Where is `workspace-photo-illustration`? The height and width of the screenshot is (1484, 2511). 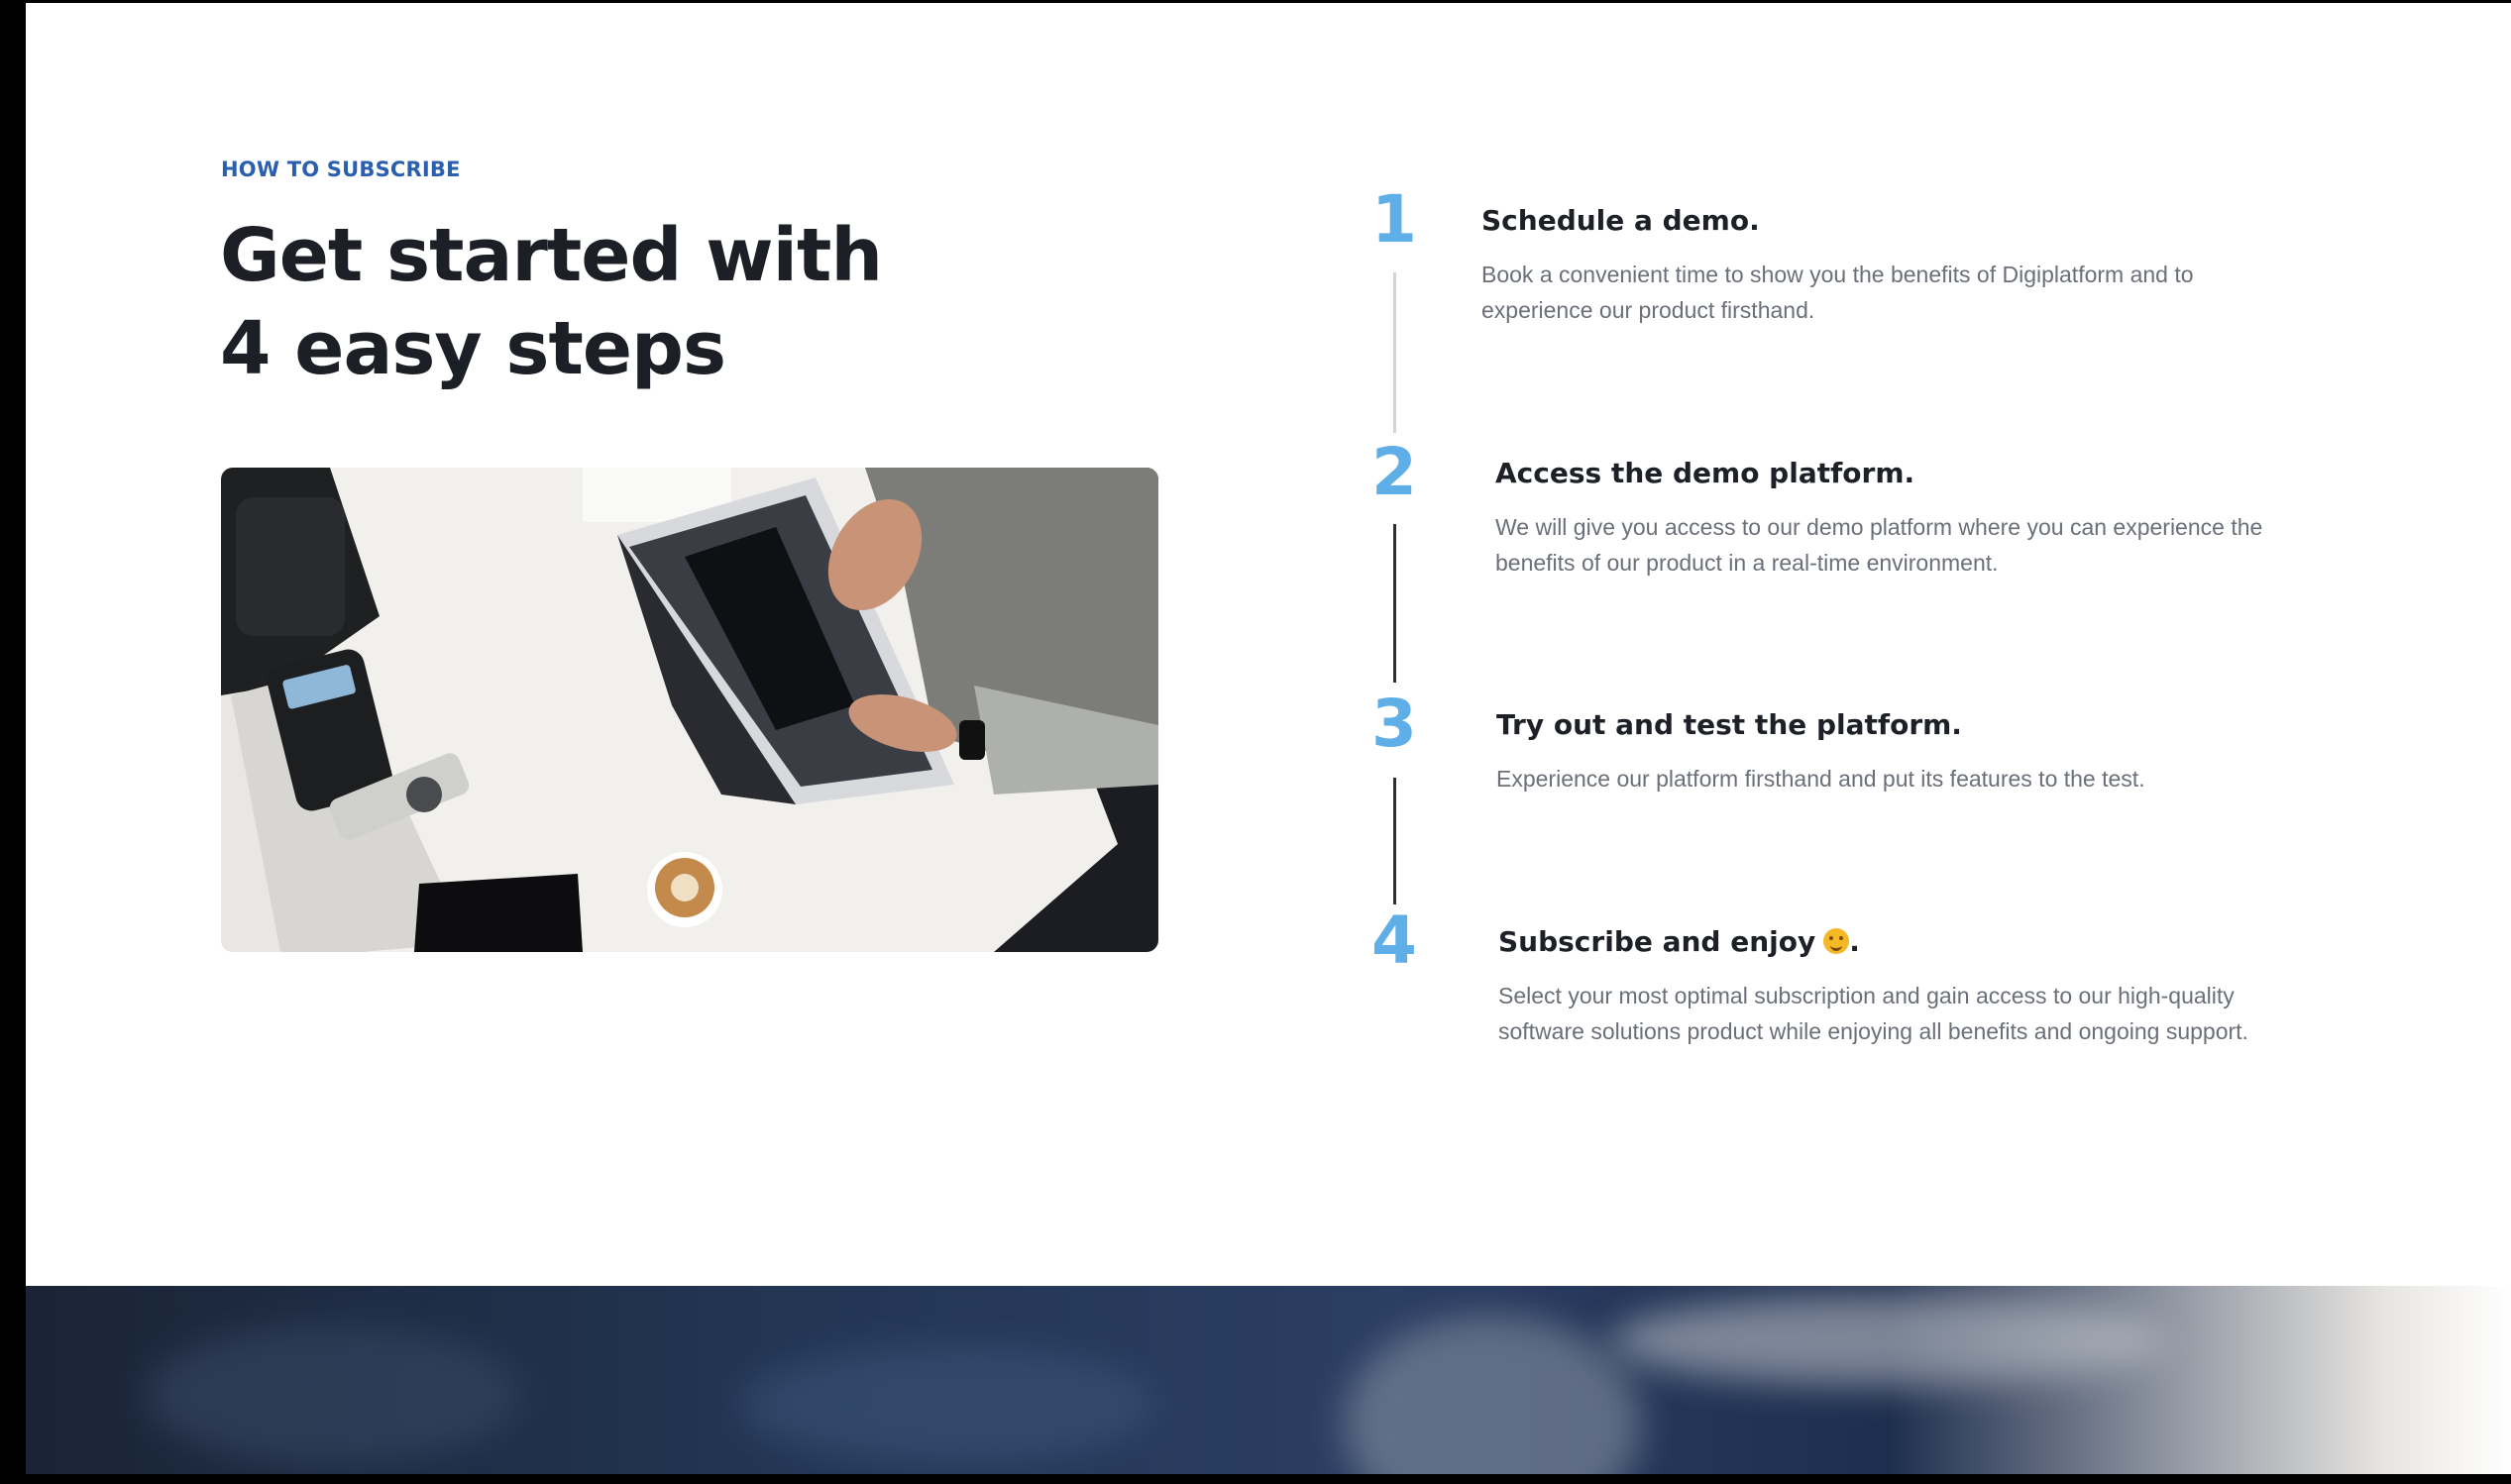
workspace-photo-illustration is located at coordinates (689, 710).